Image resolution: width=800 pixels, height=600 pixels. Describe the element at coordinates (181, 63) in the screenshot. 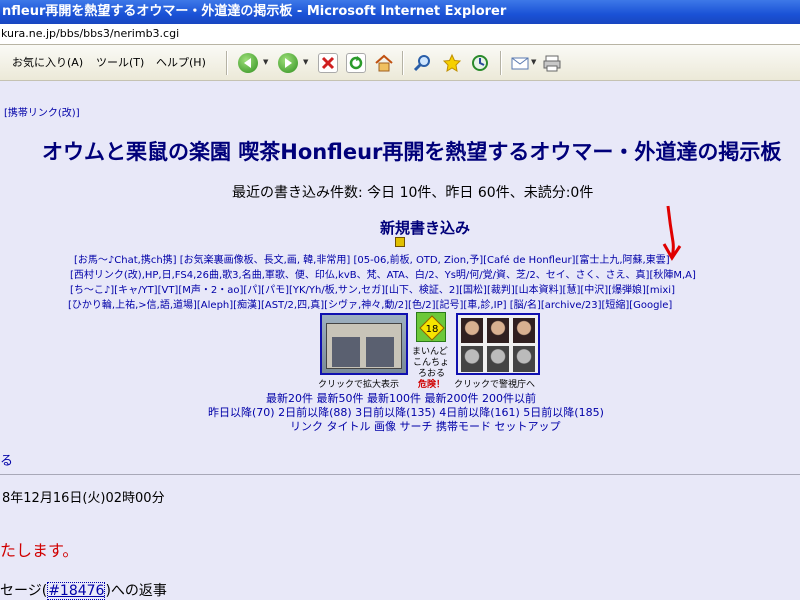

I see `menu-help: ヘルプ(H)` at that location.